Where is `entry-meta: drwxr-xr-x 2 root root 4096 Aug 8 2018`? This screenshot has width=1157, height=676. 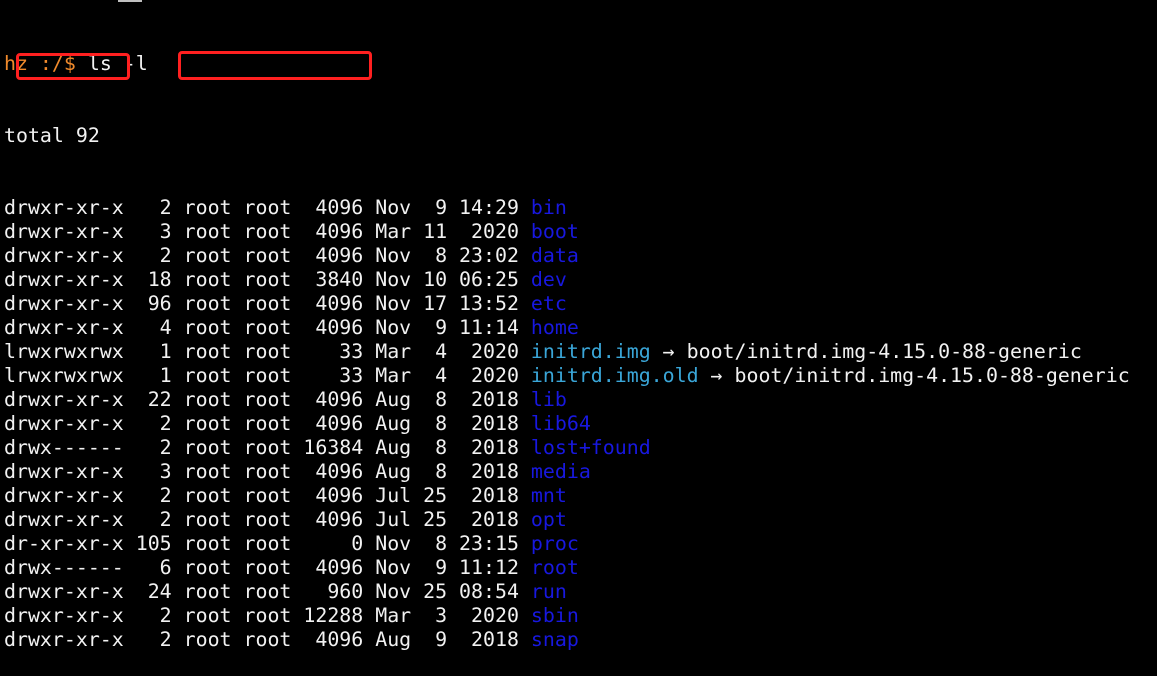 entry-meta: drwxr-xr-x 2 root root 4096 Aug 8 2018 is located at coordinates (267, 423).